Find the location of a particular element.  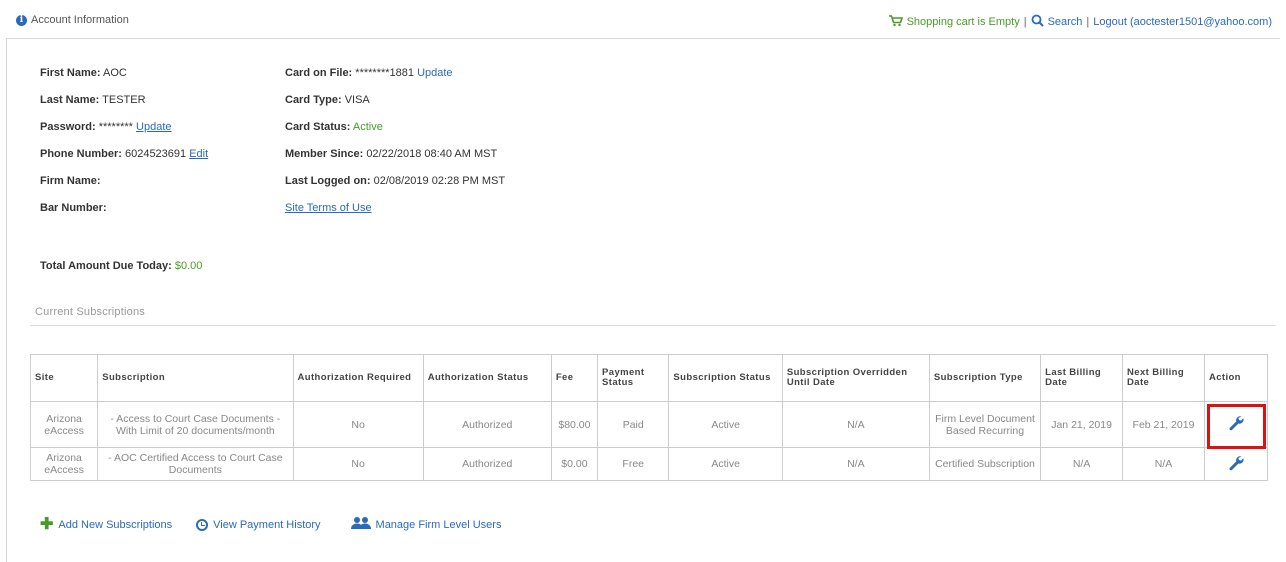

card-status-value: Active is located at coordinates (367, 127).